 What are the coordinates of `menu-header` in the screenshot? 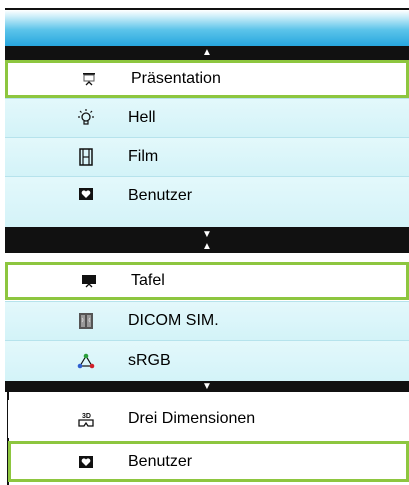 It's located at (207, 27).